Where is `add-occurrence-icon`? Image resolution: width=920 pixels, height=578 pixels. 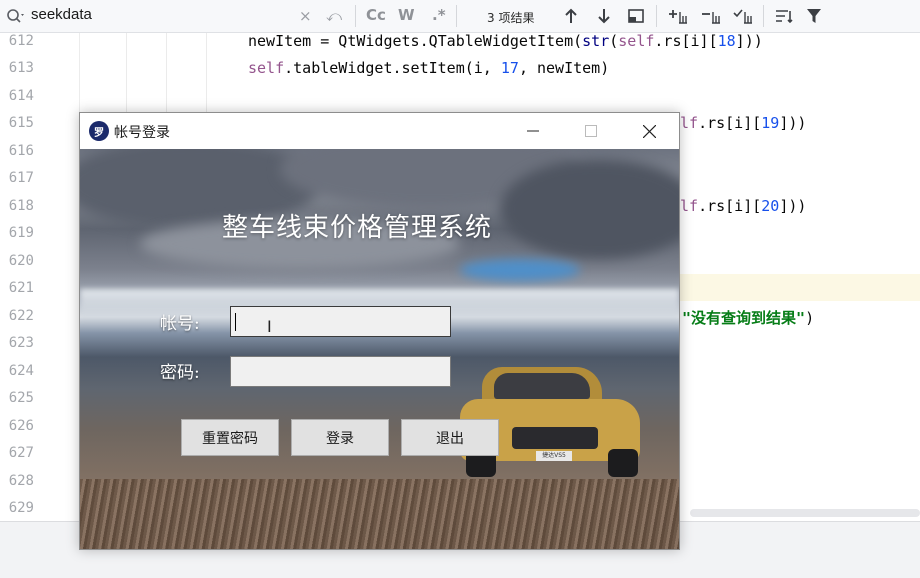 add-occurrence-icon is located at coordinates (678, 17).